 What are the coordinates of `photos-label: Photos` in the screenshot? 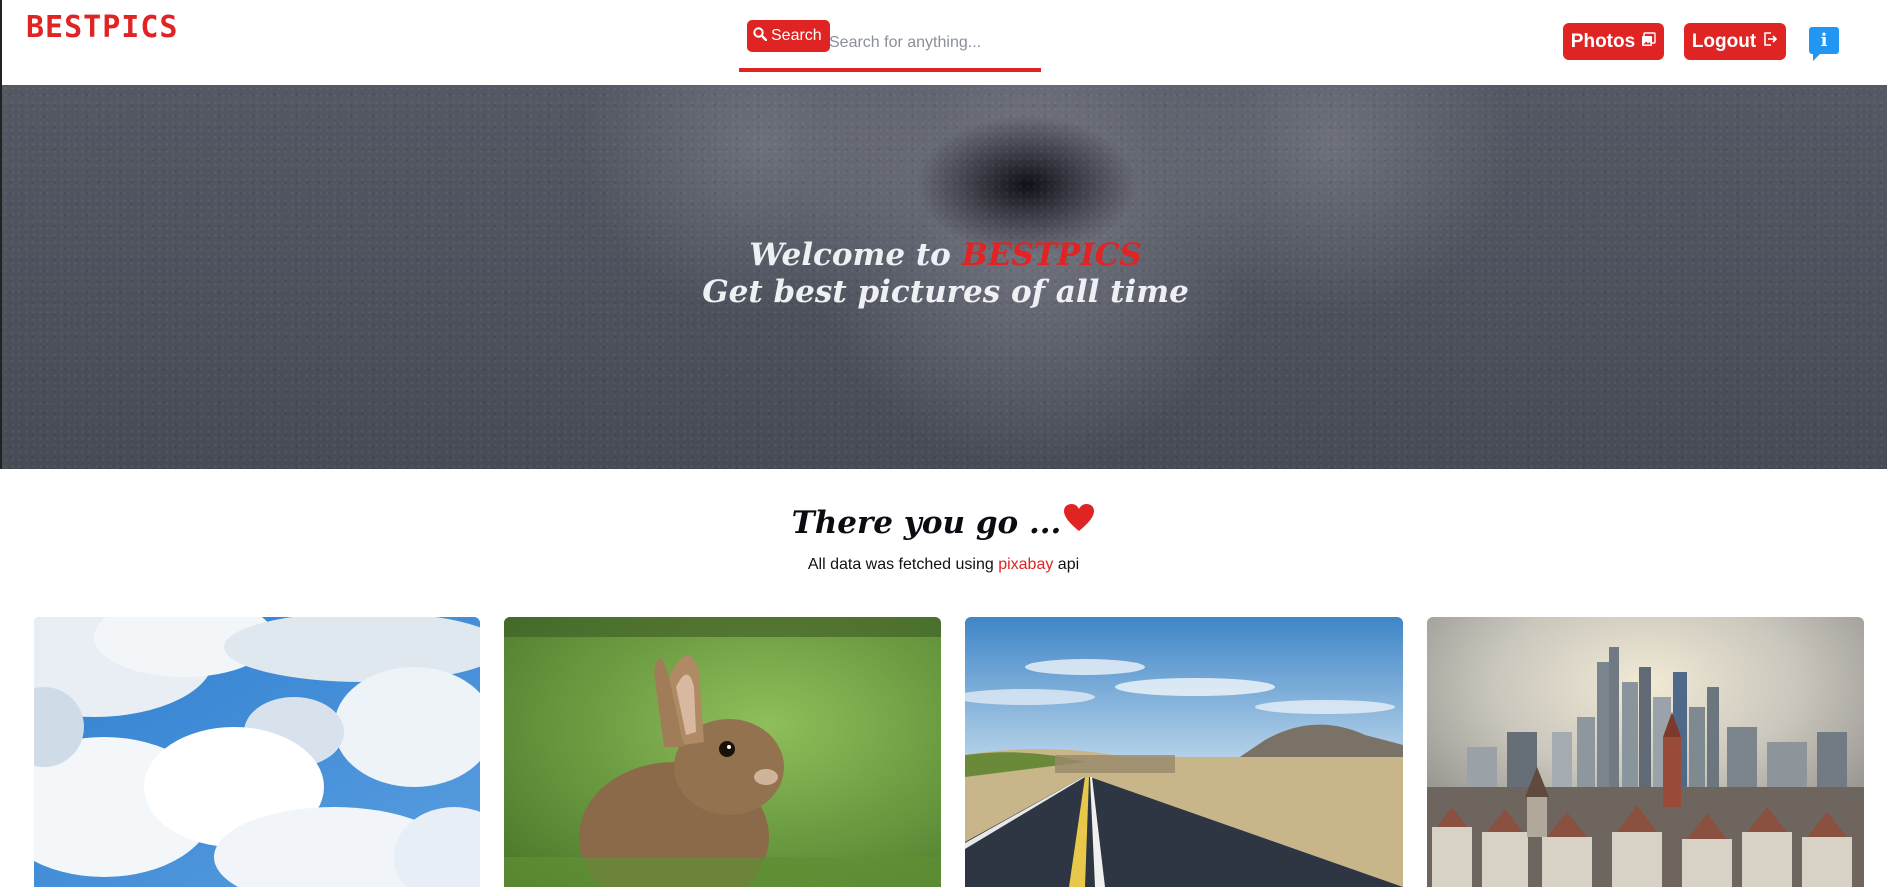 It's located at (1603, 41).